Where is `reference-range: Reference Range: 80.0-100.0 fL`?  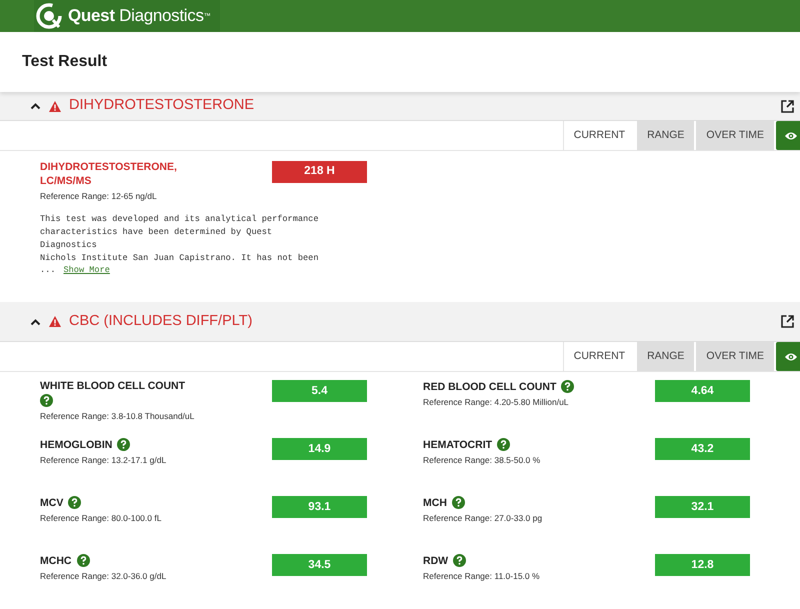
reference-range: Reference Range: 80.0-100.0 fL is located at coordinates (101, 519).